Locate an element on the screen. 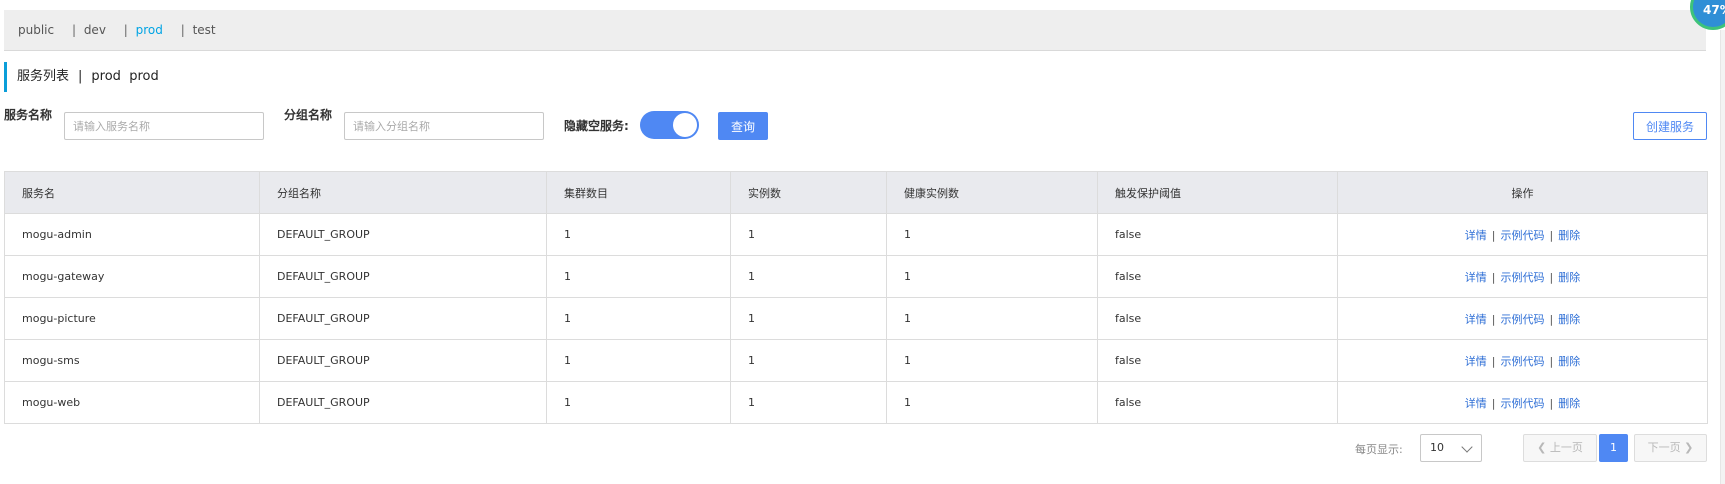 The width and height of the screenshot is (1725, 484). prev-page-button: ❮ 上一页 is located at coordinates (1560, 448).